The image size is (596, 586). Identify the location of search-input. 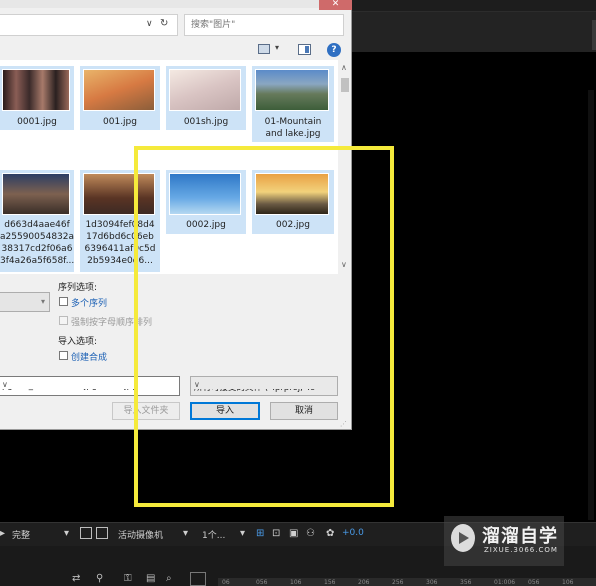
(264, 25).